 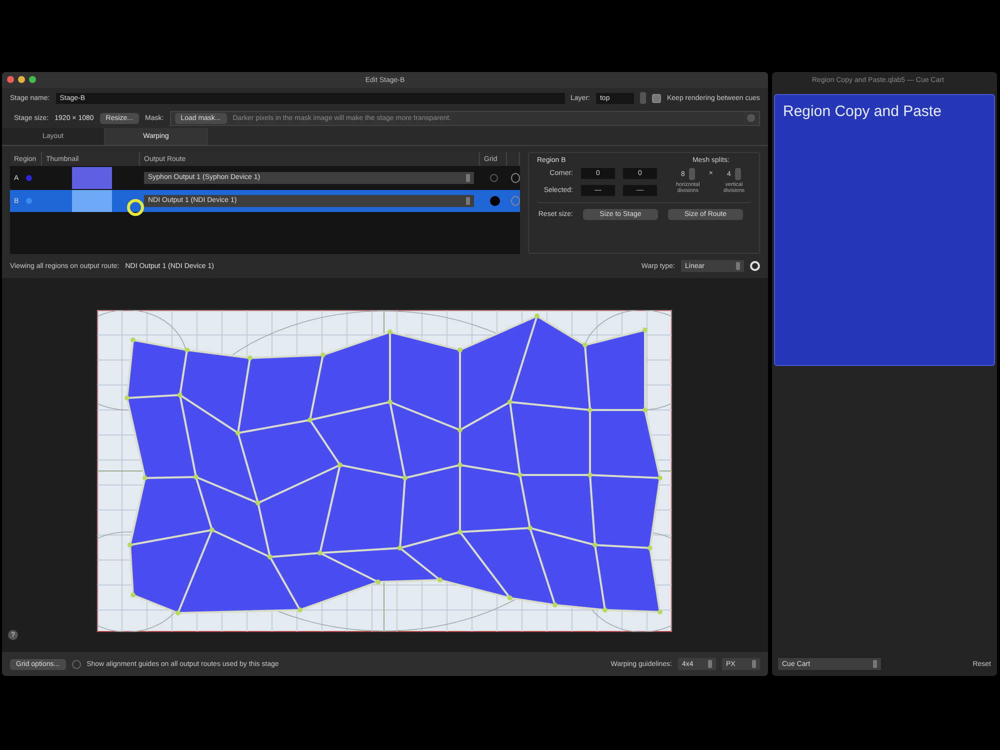 What do you see at coordinates (76, 664) in the screenshot?
I see `guides-checkbox` at bounding box center [76, 664].